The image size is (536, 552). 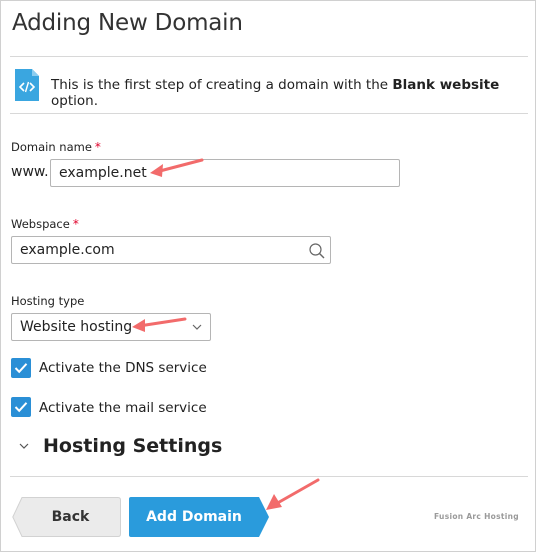 What do you see at coordinates (27, 85) in the screenshot?
I see `code-file-icon` at bounding box center [27, 85].